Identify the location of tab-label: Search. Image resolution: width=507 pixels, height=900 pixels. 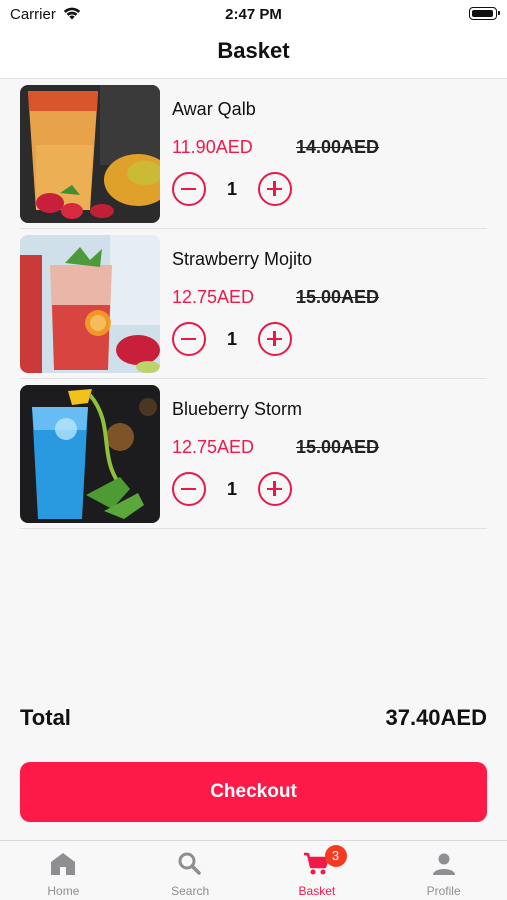
(190, 891).